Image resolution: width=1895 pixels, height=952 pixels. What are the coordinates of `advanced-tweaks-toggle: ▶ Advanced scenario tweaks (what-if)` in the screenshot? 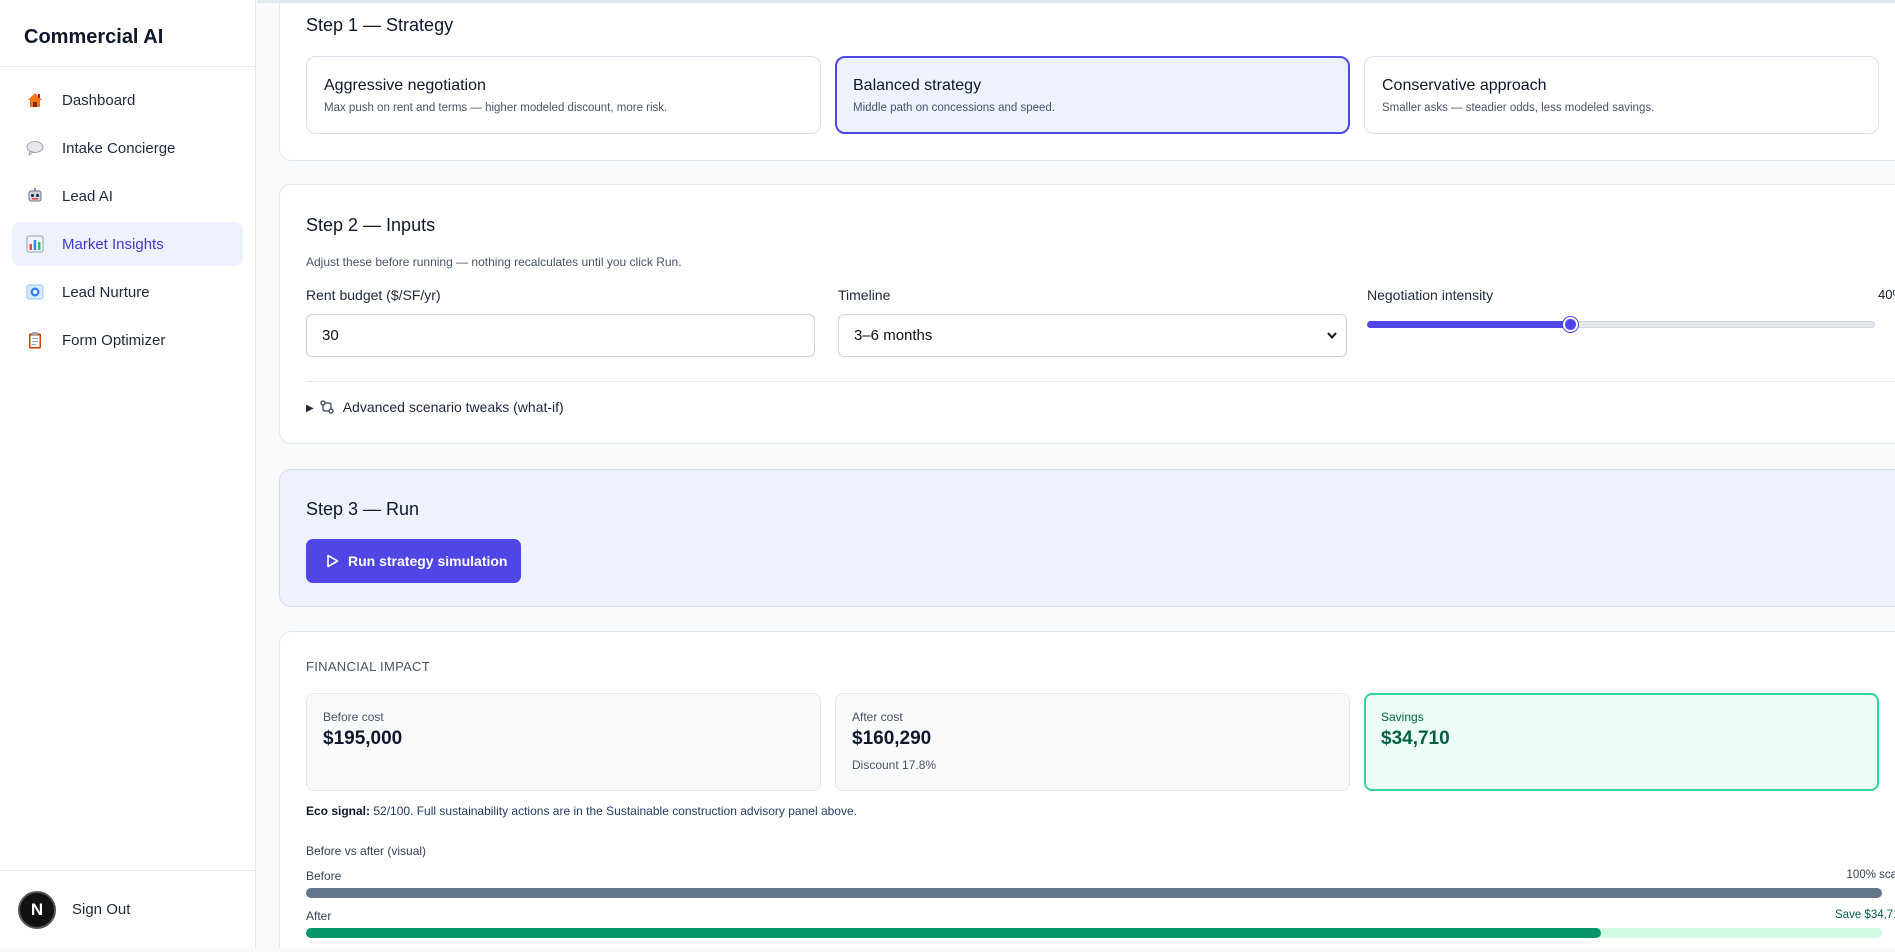 It's located at (435, 407).